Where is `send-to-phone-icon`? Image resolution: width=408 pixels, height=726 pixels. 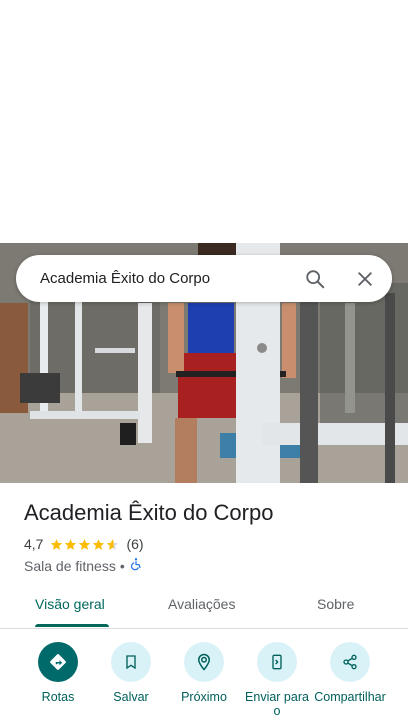
send-to-phone-icon is located at coordinates (277, 662).